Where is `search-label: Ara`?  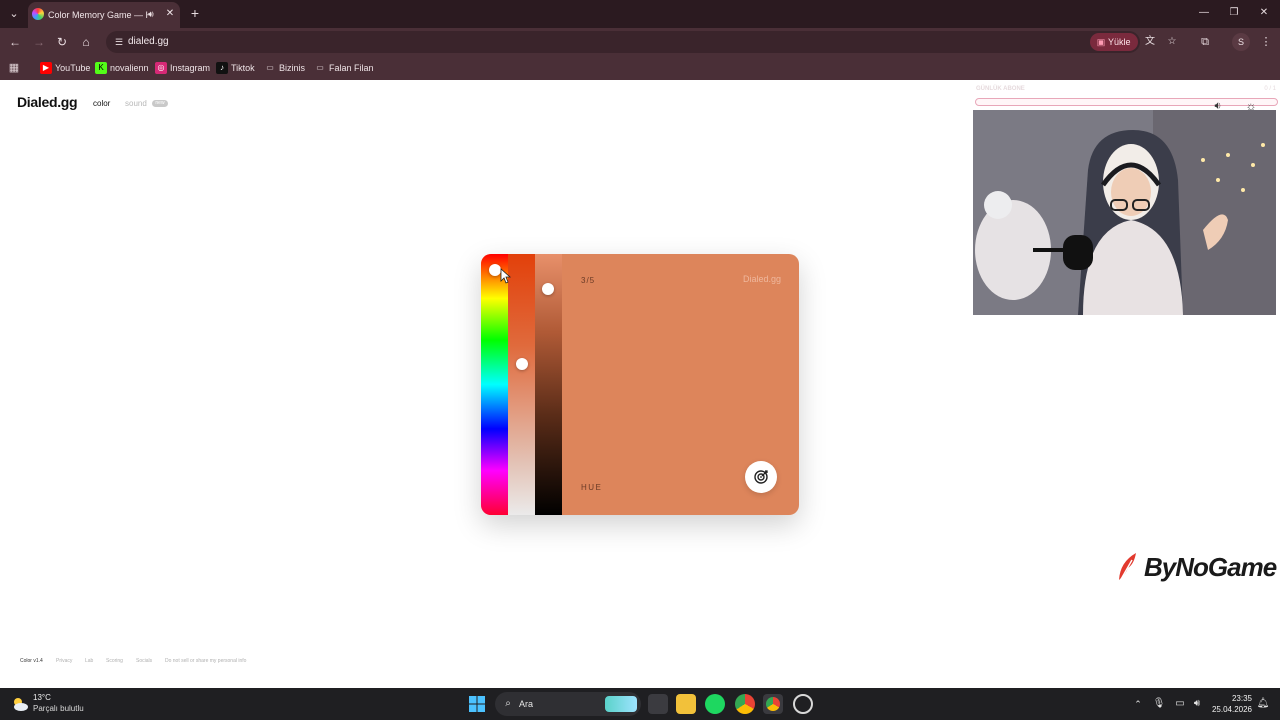 search-label: Ara is located at coordinates (526, 704).